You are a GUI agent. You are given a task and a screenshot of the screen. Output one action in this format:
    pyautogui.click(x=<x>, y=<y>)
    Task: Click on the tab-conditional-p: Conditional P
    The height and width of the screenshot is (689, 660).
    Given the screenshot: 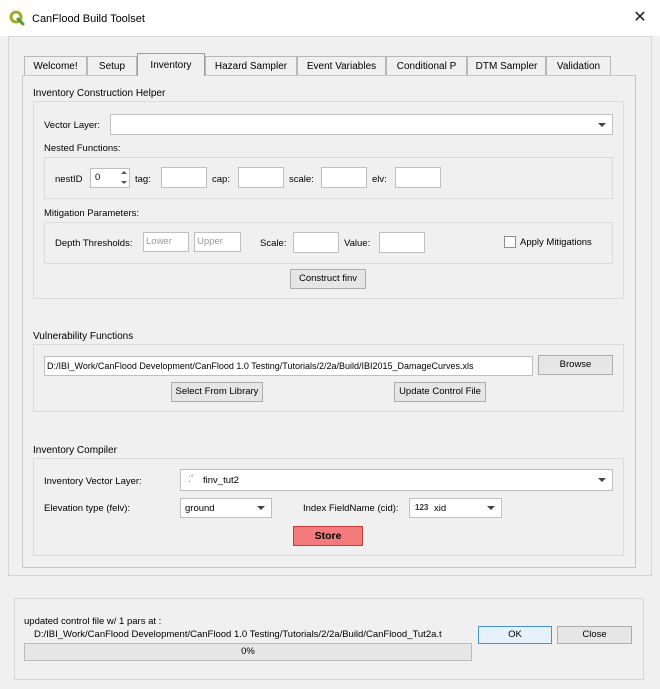 What is the action you would take?
    pyautogui.click(x=426, y=65)
    